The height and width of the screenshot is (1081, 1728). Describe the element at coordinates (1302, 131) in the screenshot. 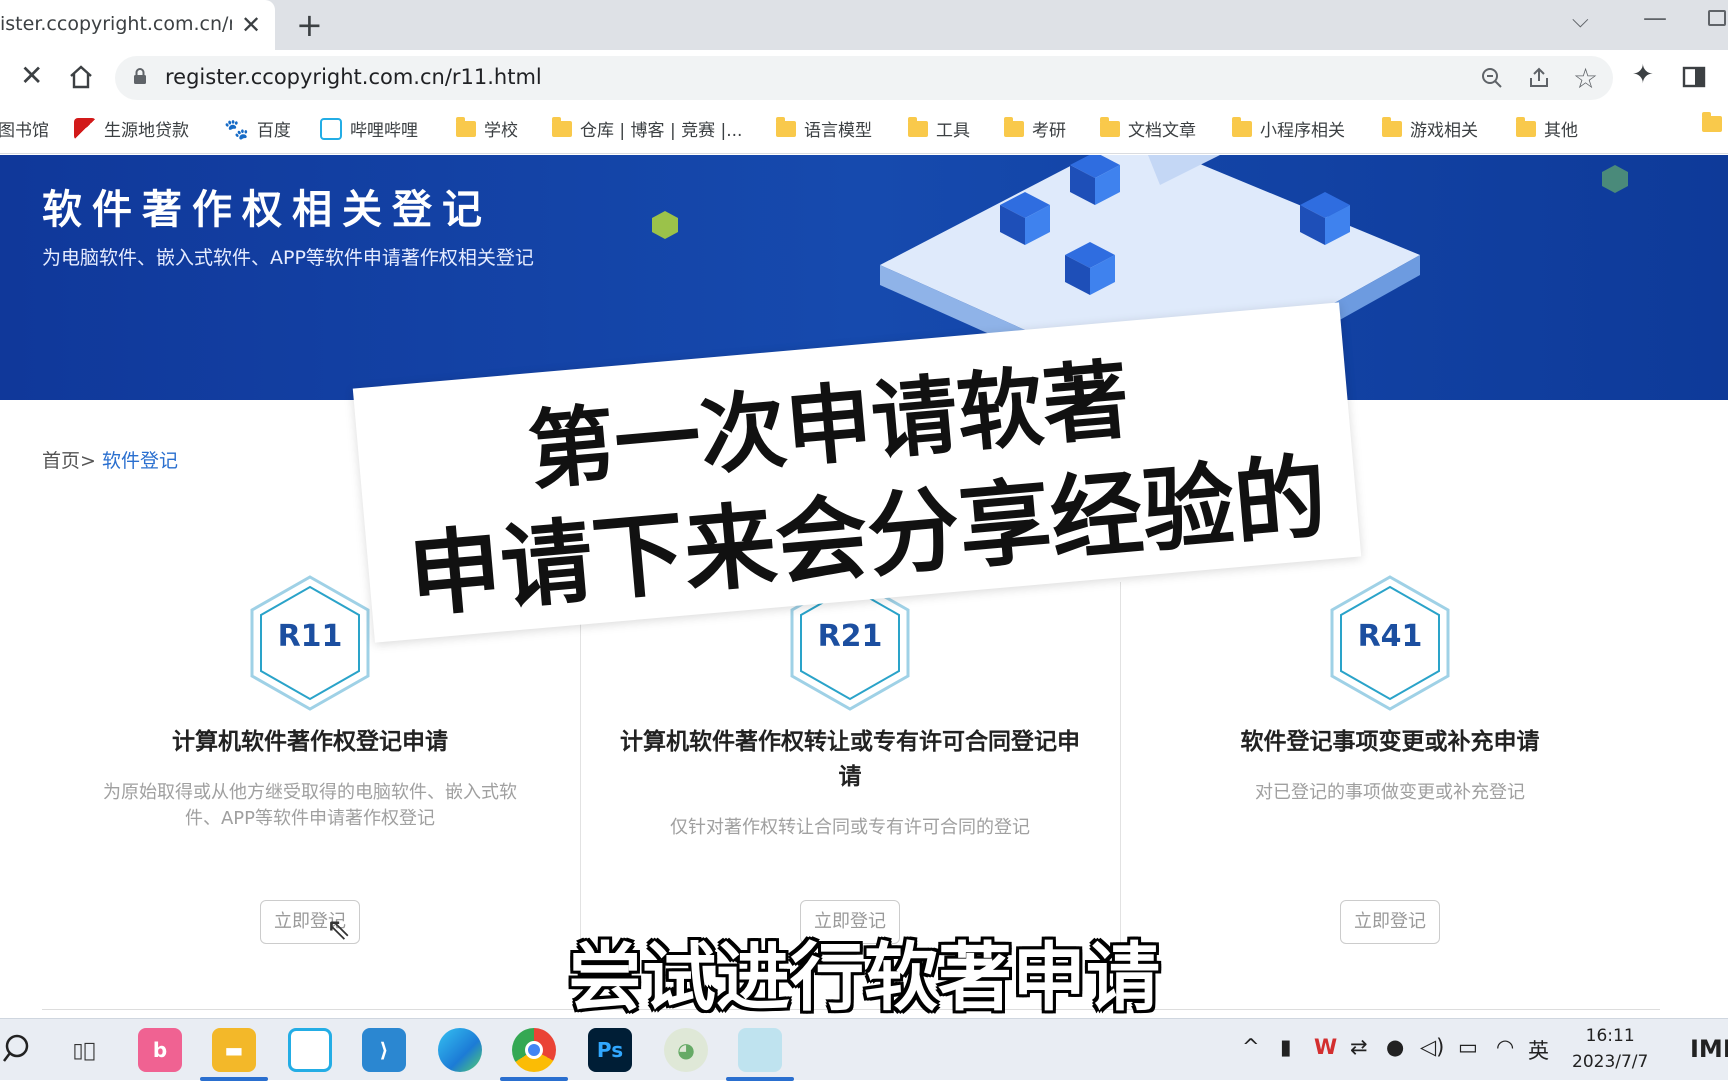

I see `bookmark-label: 小程序相关` at that location.